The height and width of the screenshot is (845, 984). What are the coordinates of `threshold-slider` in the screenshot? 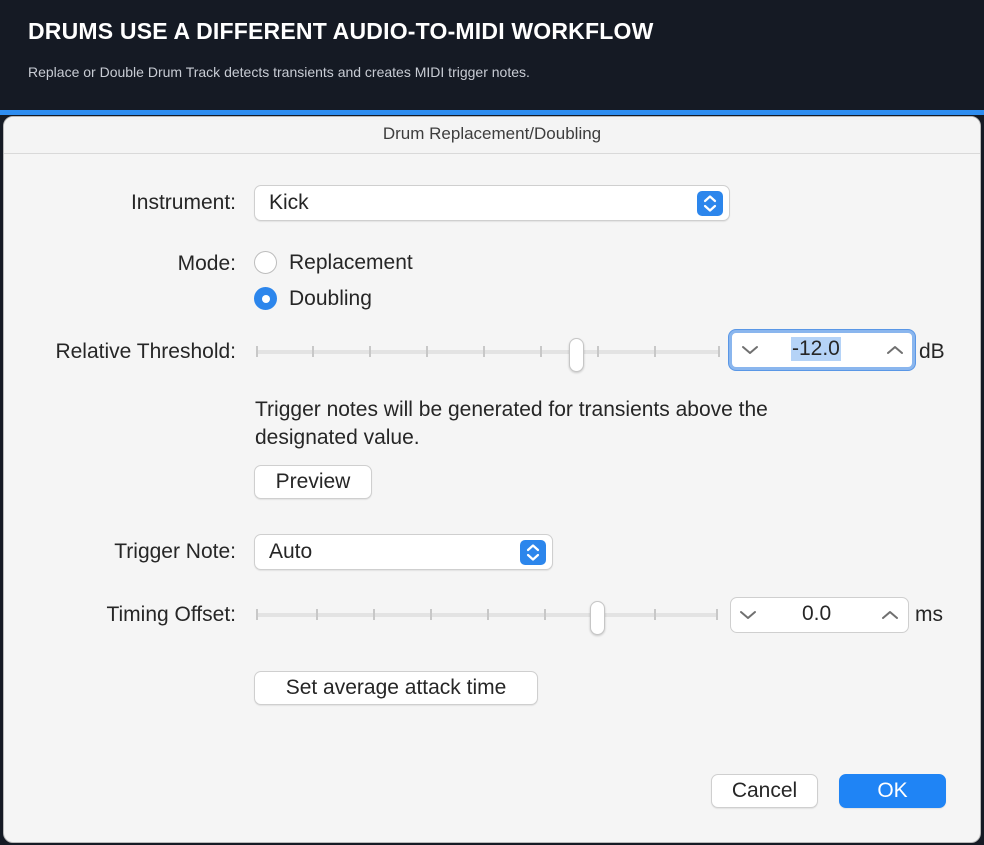 It's located at (488, 355).